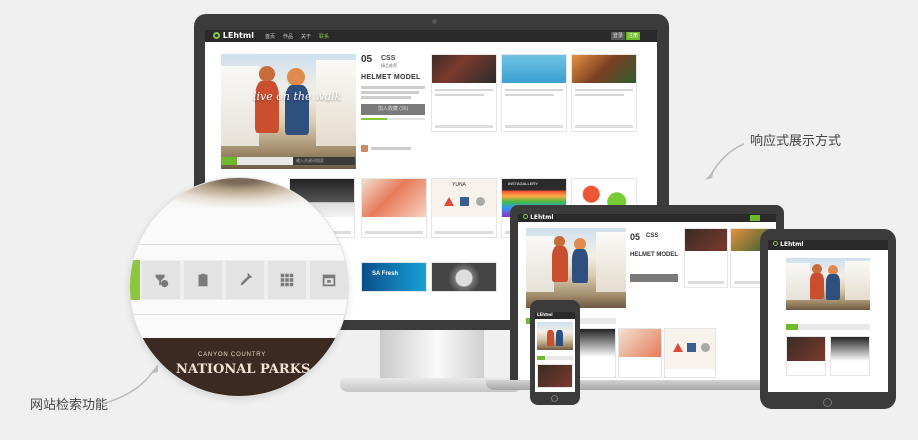  What do you see at coordinates (385, 274) in the screenshot?
I see `thumb-safresh-label: SA Fresh` at bounding box center [385, 274].